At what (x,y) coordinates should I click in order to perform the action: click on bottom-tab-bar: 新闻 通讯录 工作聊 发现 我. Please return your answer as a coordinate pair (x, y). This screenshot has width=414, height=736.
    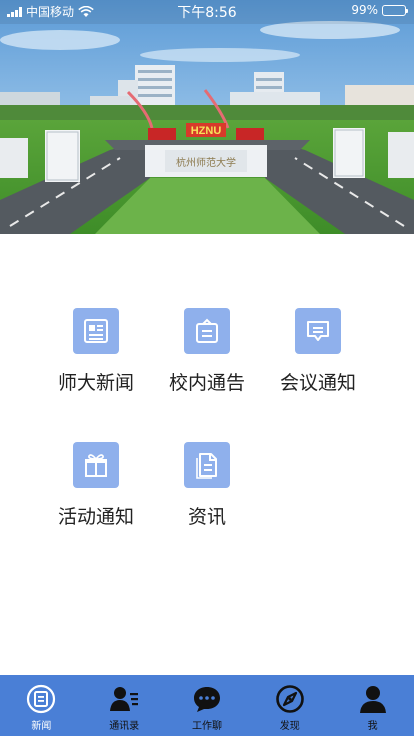
    Looking at the image, I should click on (207, 705).